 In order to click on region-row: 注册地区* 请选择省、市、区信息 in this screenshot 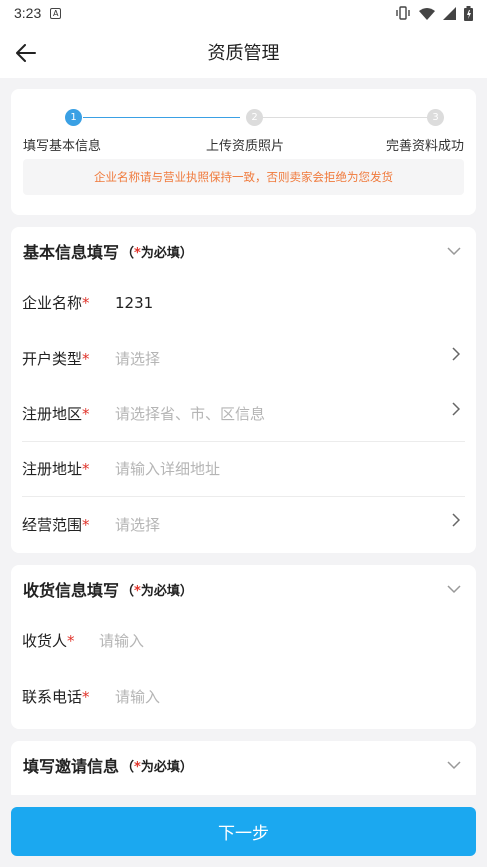, I will do `click(243, 414)`.